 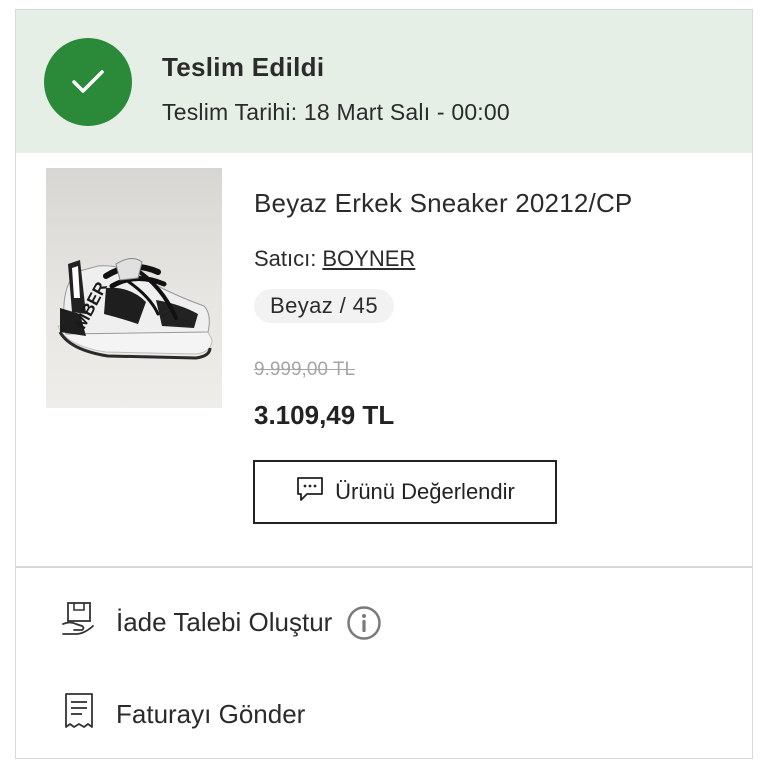 What do you see at coordinates (310, 492) in the screenshot?
I see `chat-bubble-icon` at bounding box center [310, 492].